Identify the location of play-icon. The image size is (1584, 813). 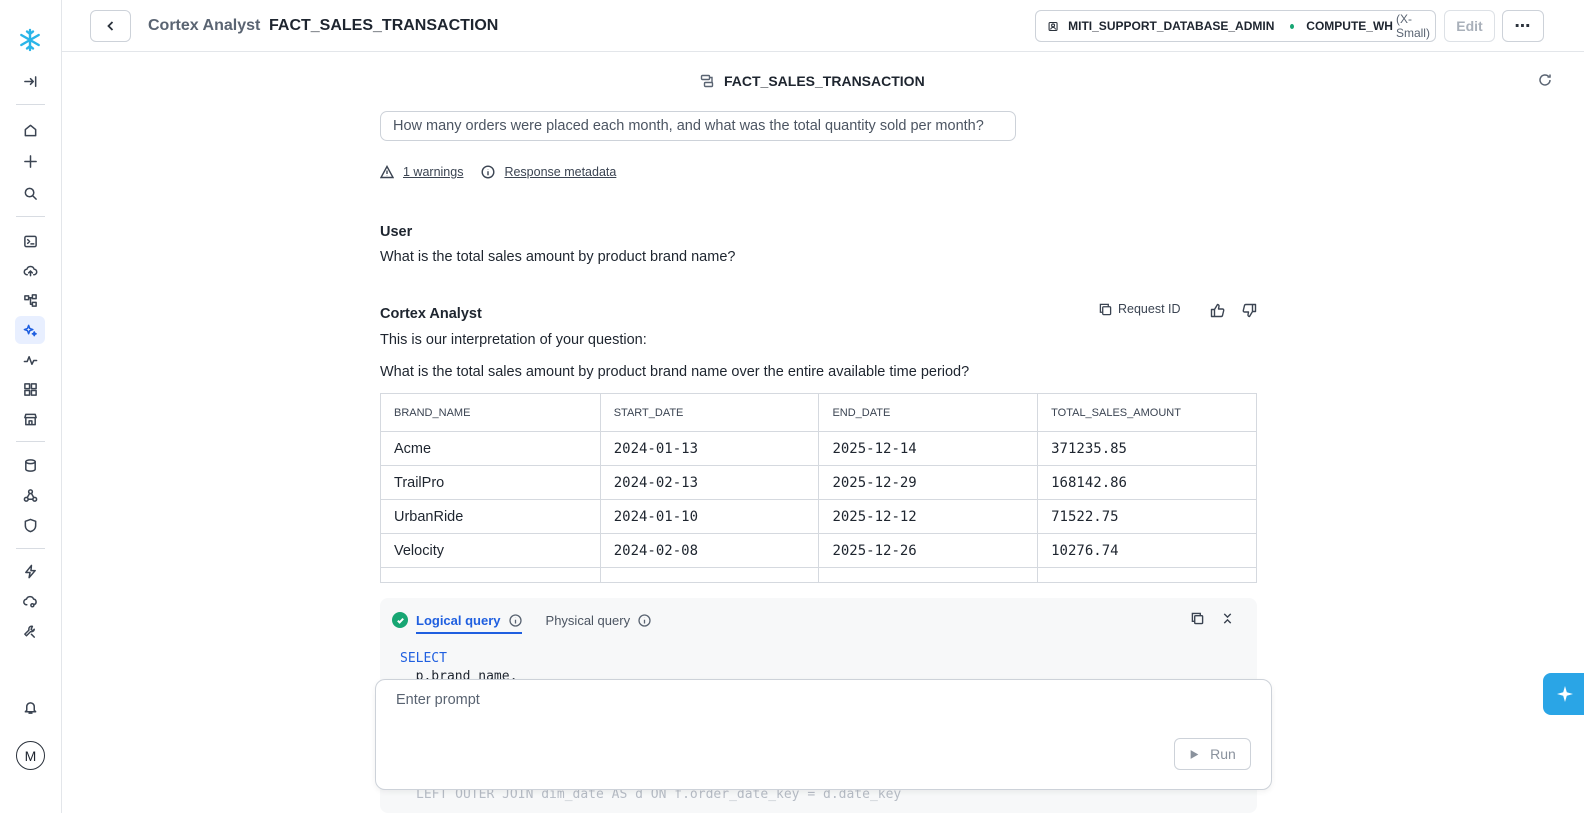
(1194, 754).